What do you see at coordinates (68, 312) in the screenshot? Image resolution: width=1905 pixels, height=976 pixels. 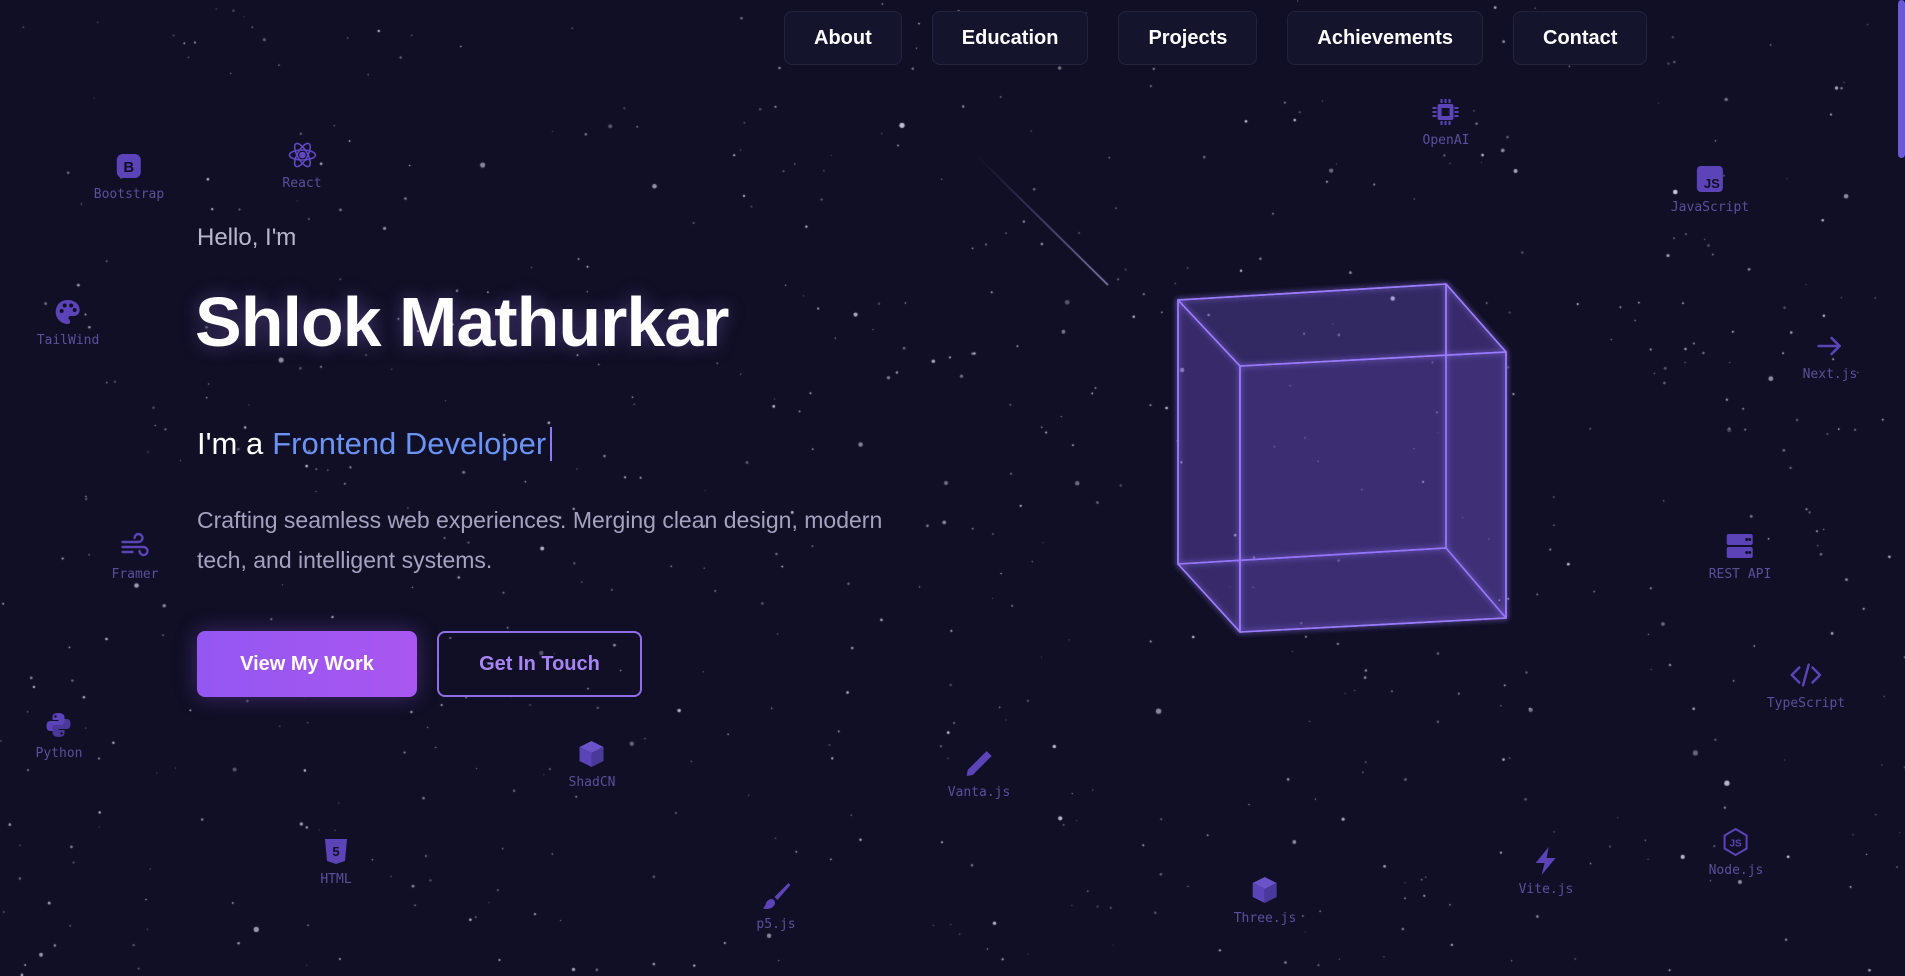 I see `palette-icon` at bounding box center [68, 312].